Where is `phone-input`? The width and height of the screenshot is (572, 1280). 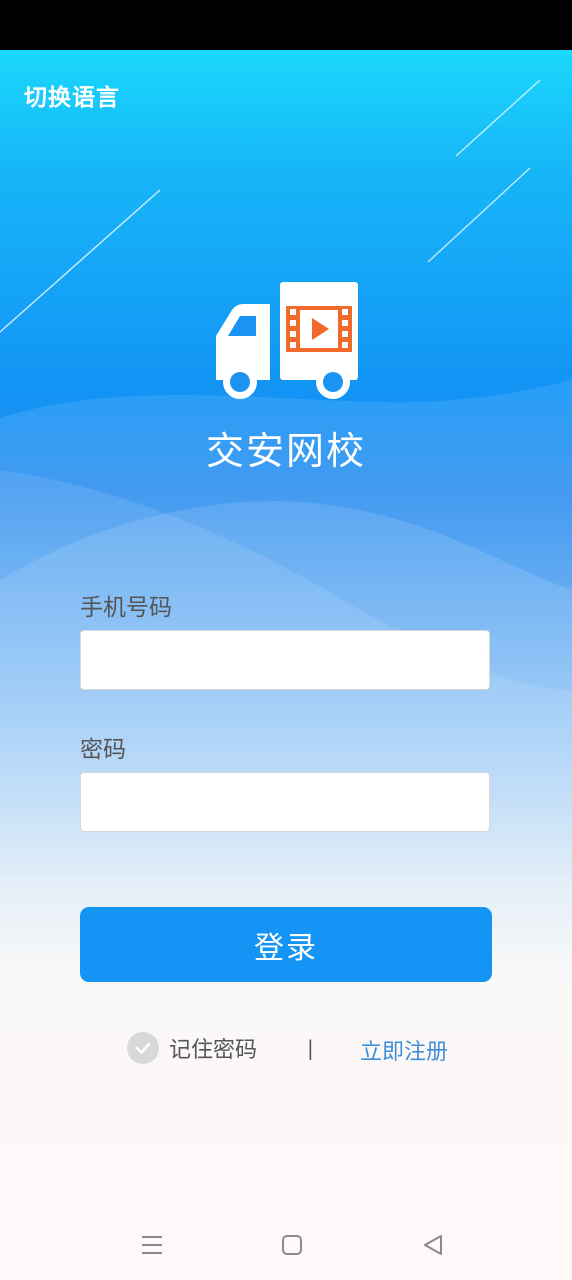 phone-input is located at coordinates (285, 660).